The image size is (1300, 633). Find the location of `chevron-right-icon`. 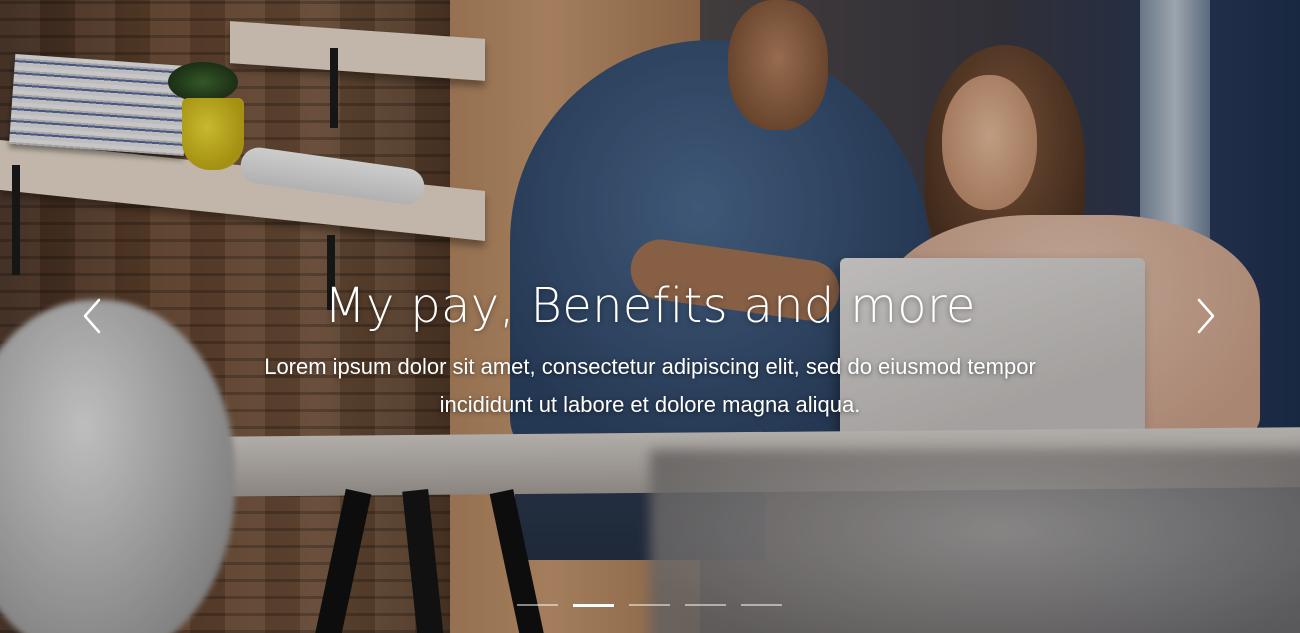

chevron-right-icon is located at coordinates (1206, 316).